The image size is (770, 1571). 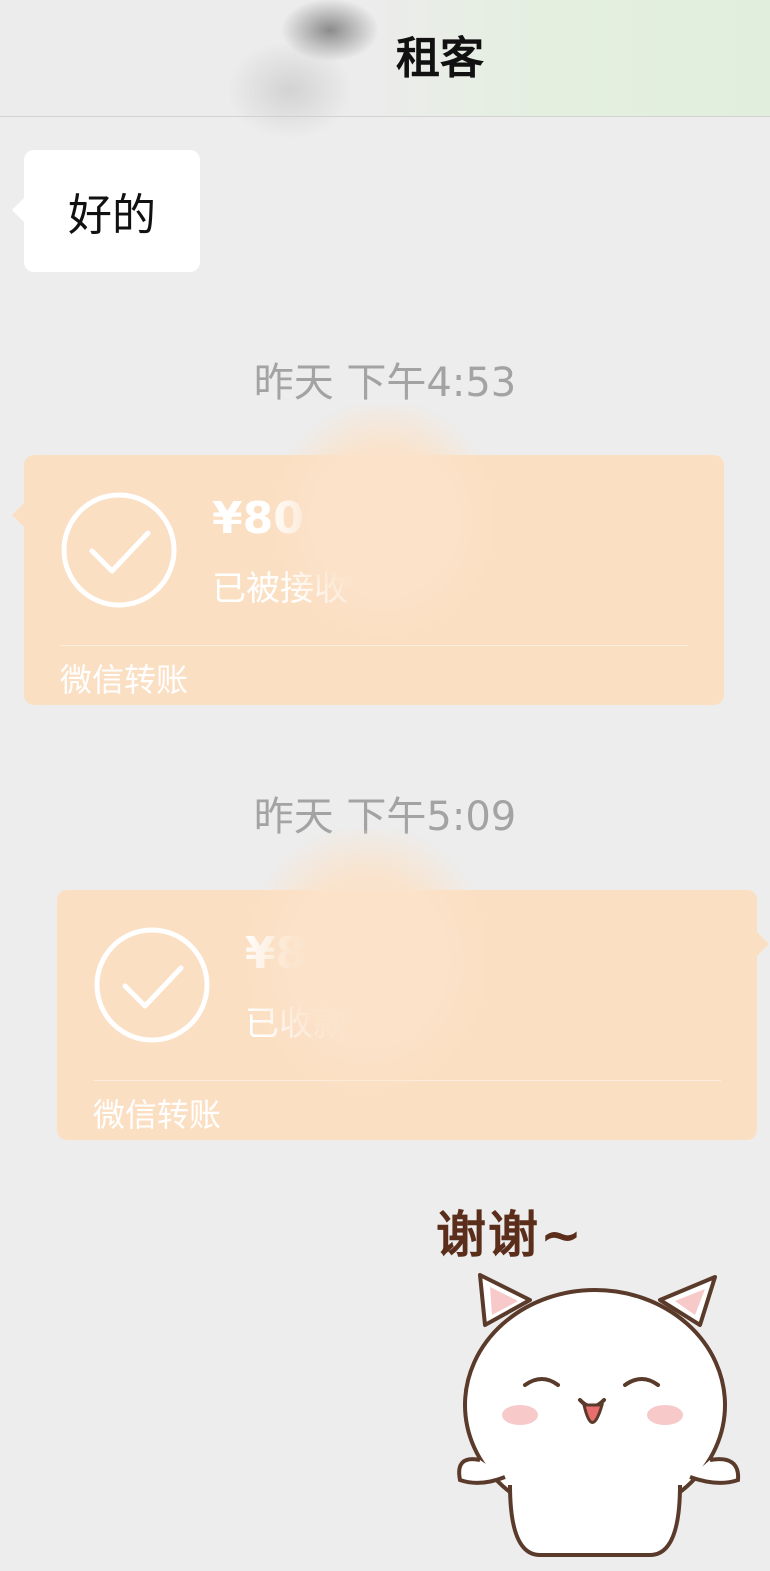 What do you see at coordinates (385, 817) in the screenshot?
I see `timestamp: 昨天 下午5:09` at bounding box center [385, 817].